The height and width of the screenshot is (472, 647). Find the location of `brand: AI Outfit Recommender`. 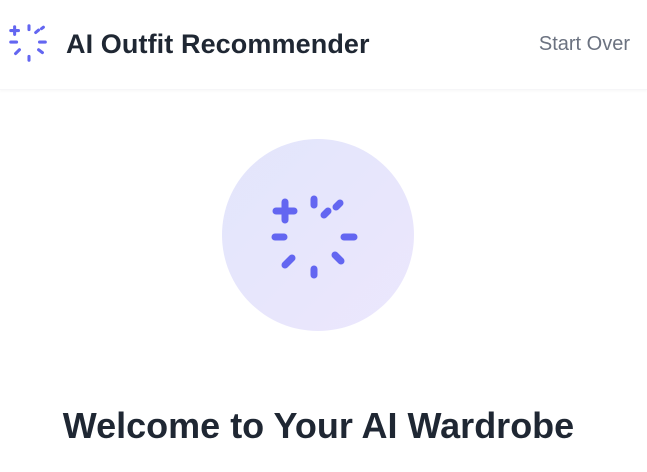

brand: AI Outfit Recommender is located at coordinates (188, 44).